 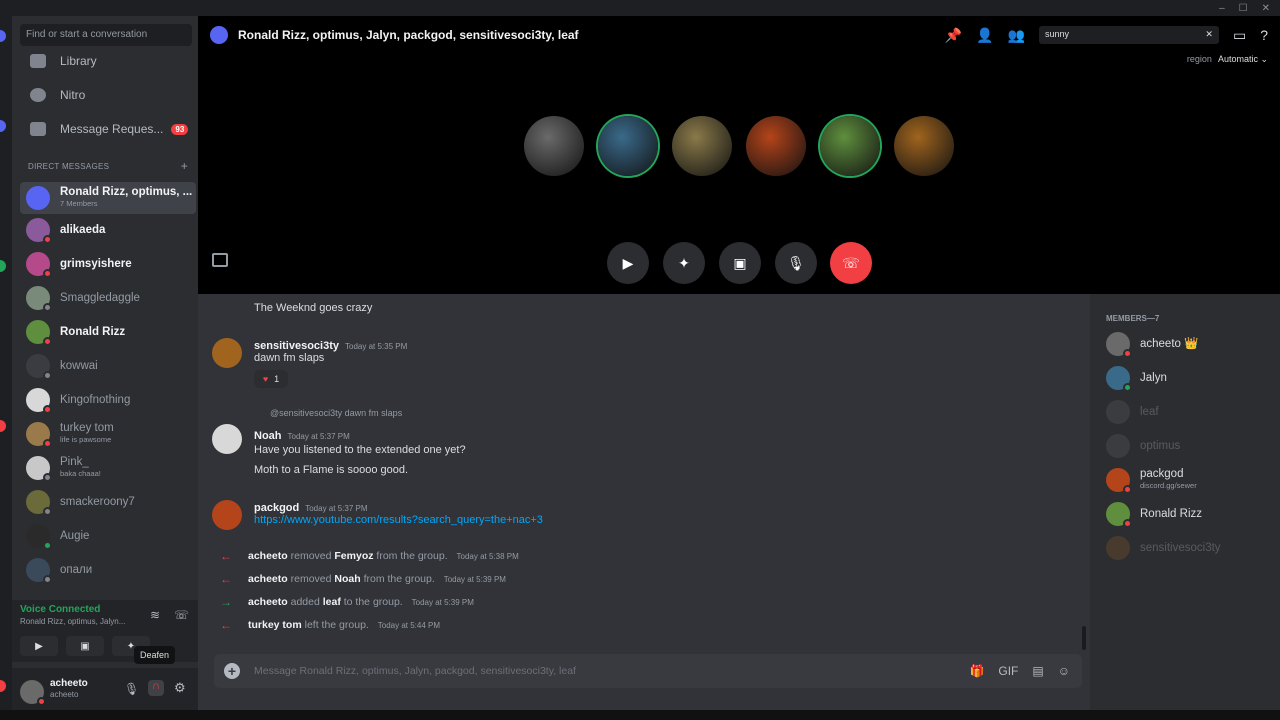 I want to click on nav-library: Library, so click(x=108, y=61).